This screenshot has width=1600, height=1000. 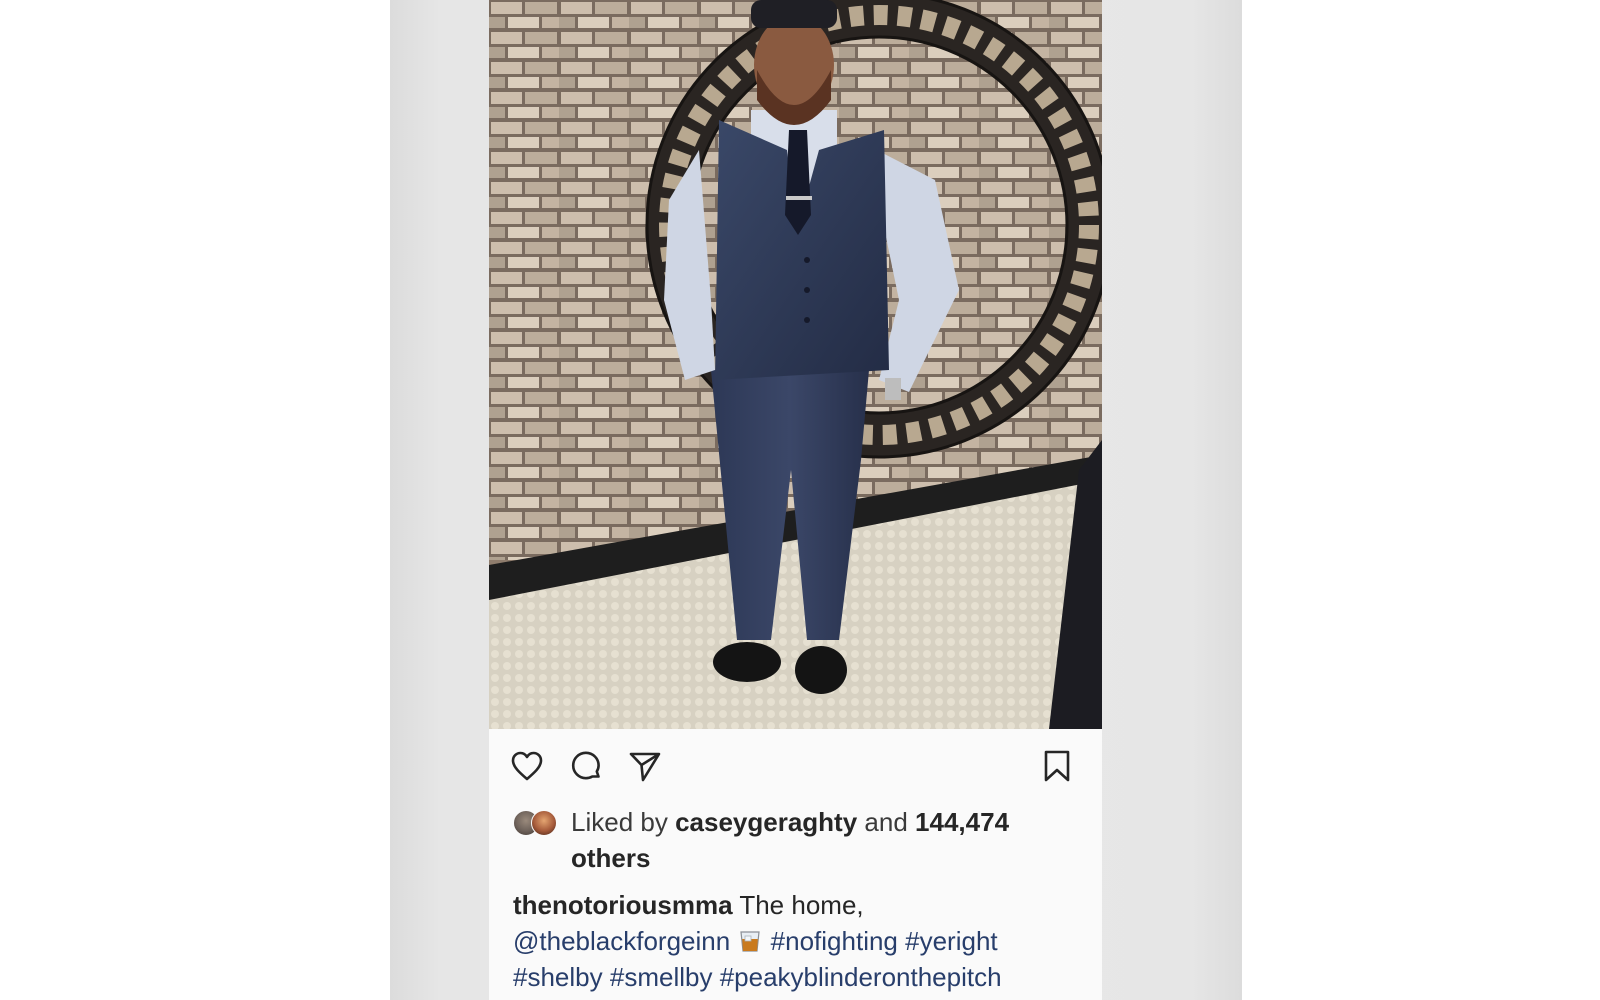 What do you see at coordinates (861, 977) in the screenshot?
I see `hashtag: #peakyblinderonthepitch` at bounding box center [861, 977].